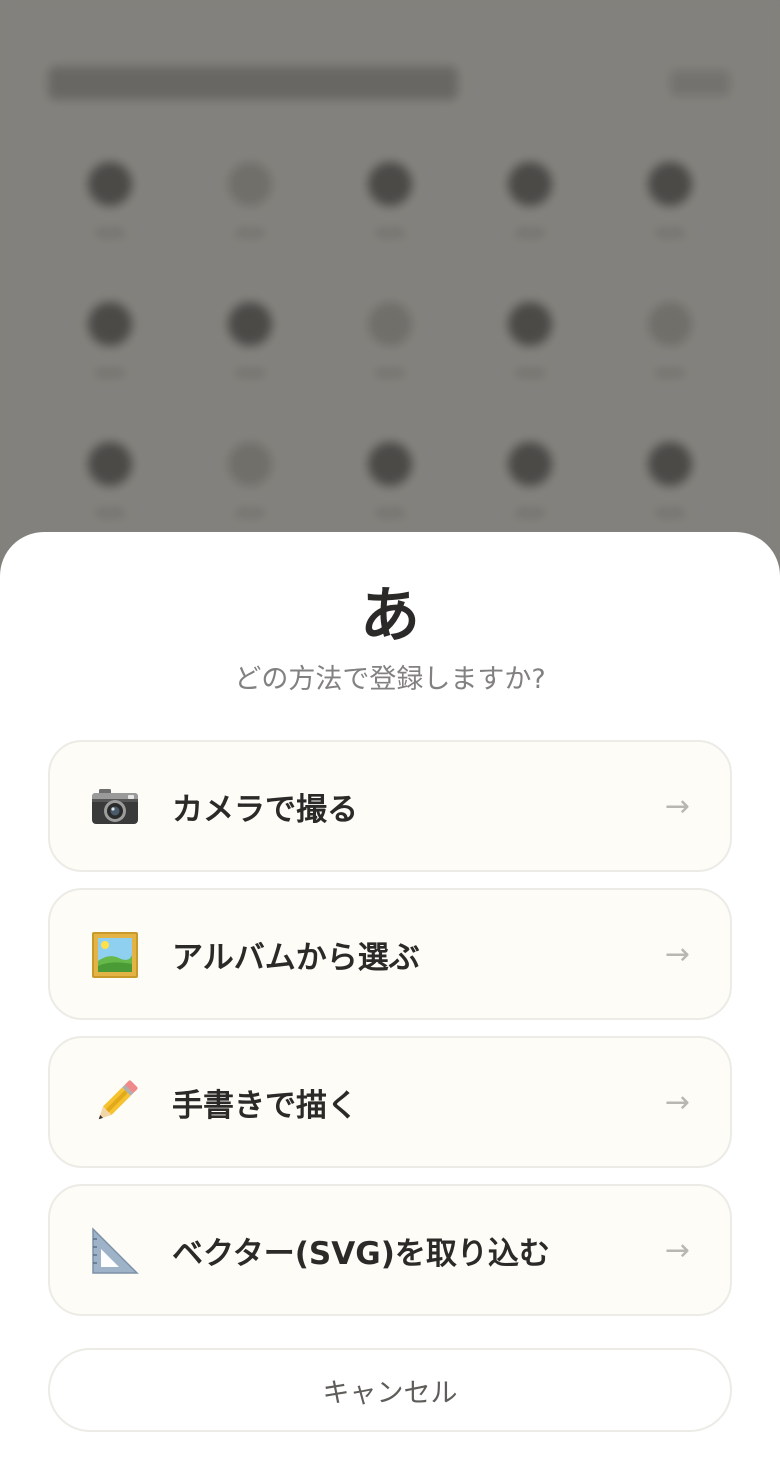 The width and height of the screenshot is (780, 1480). What do you see at coordinates (115, 1251) in the screenshot?
I see `triangle-ruler-icon` at bounding box center [115, 1251].